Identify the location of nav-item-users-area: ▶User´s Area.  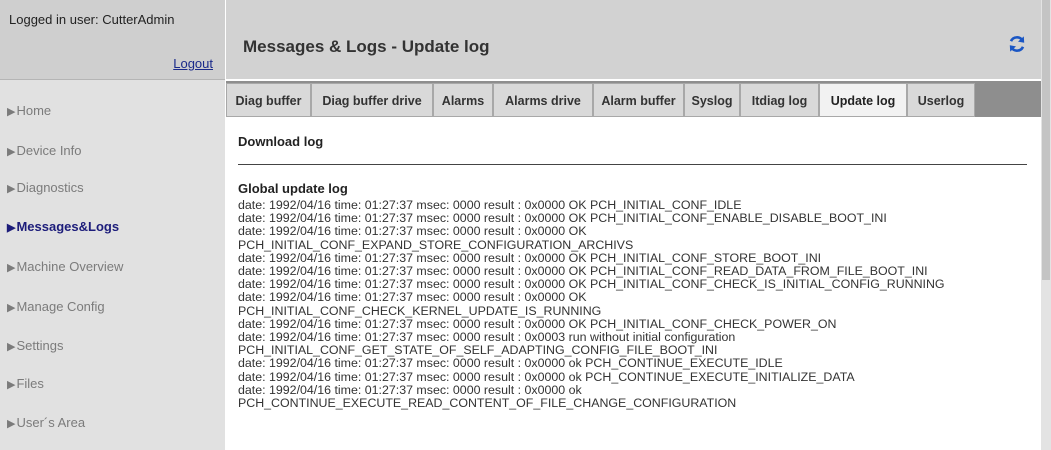
(46, 422).